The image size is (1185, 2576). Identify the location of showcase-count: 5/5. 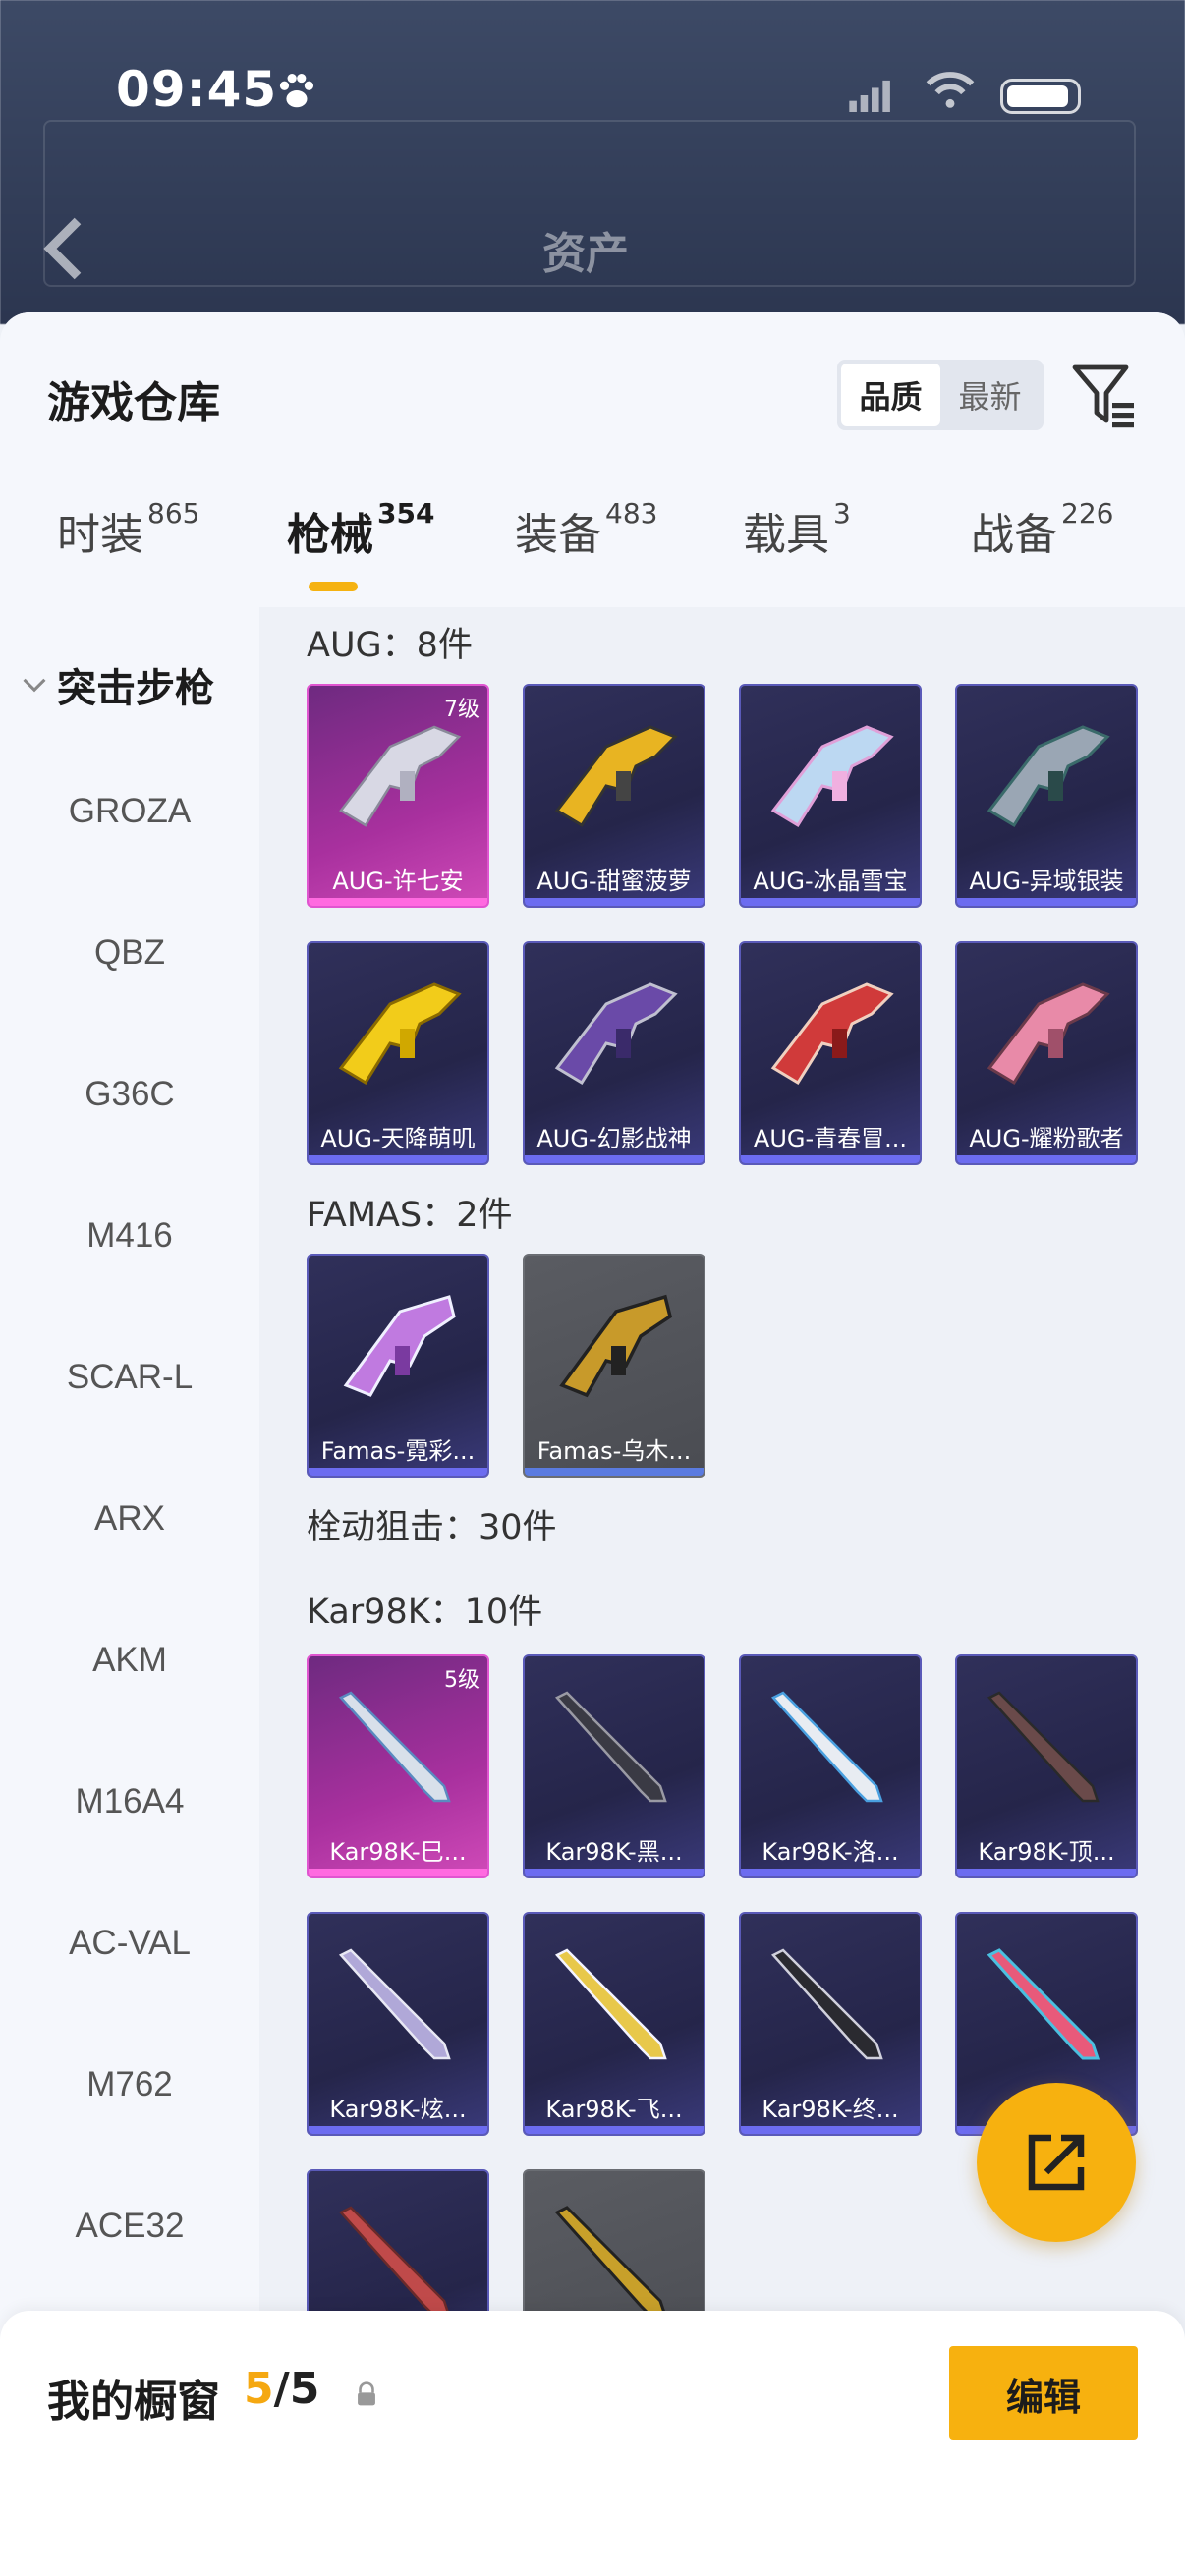
(282, 2389).